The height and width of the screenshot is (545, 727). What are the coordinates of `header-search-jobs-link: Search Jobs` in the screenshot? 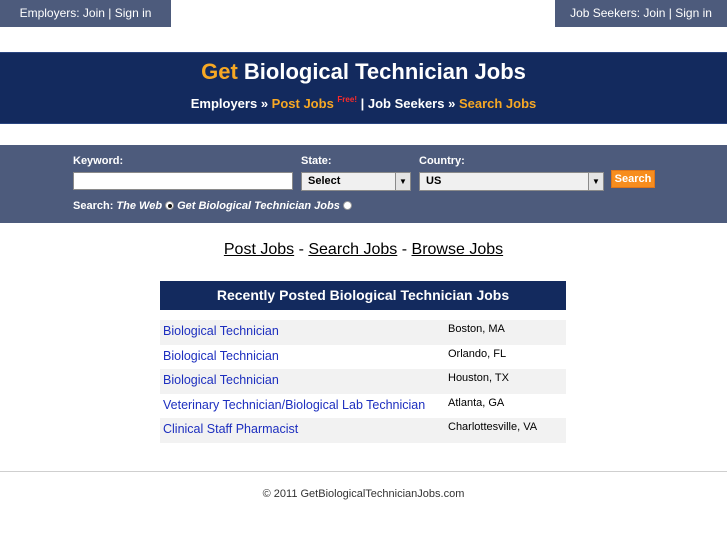 It's located at (497, 103).